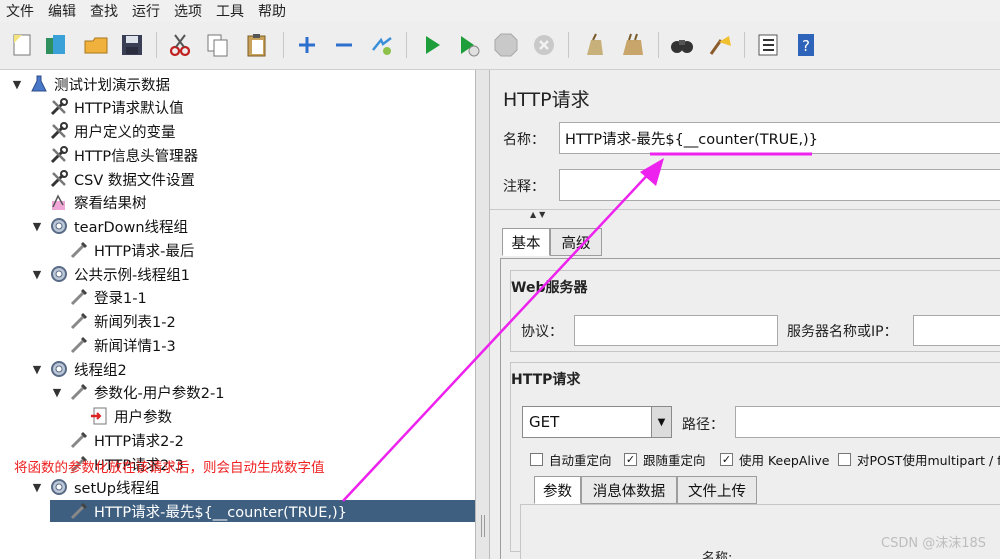 Image resolution: width=1000 pixels, height=559 pixels. What do you see at coordinates (768, 45) in the screenshot?
I see `function-helper-icon` at bounding box center [768, 45].